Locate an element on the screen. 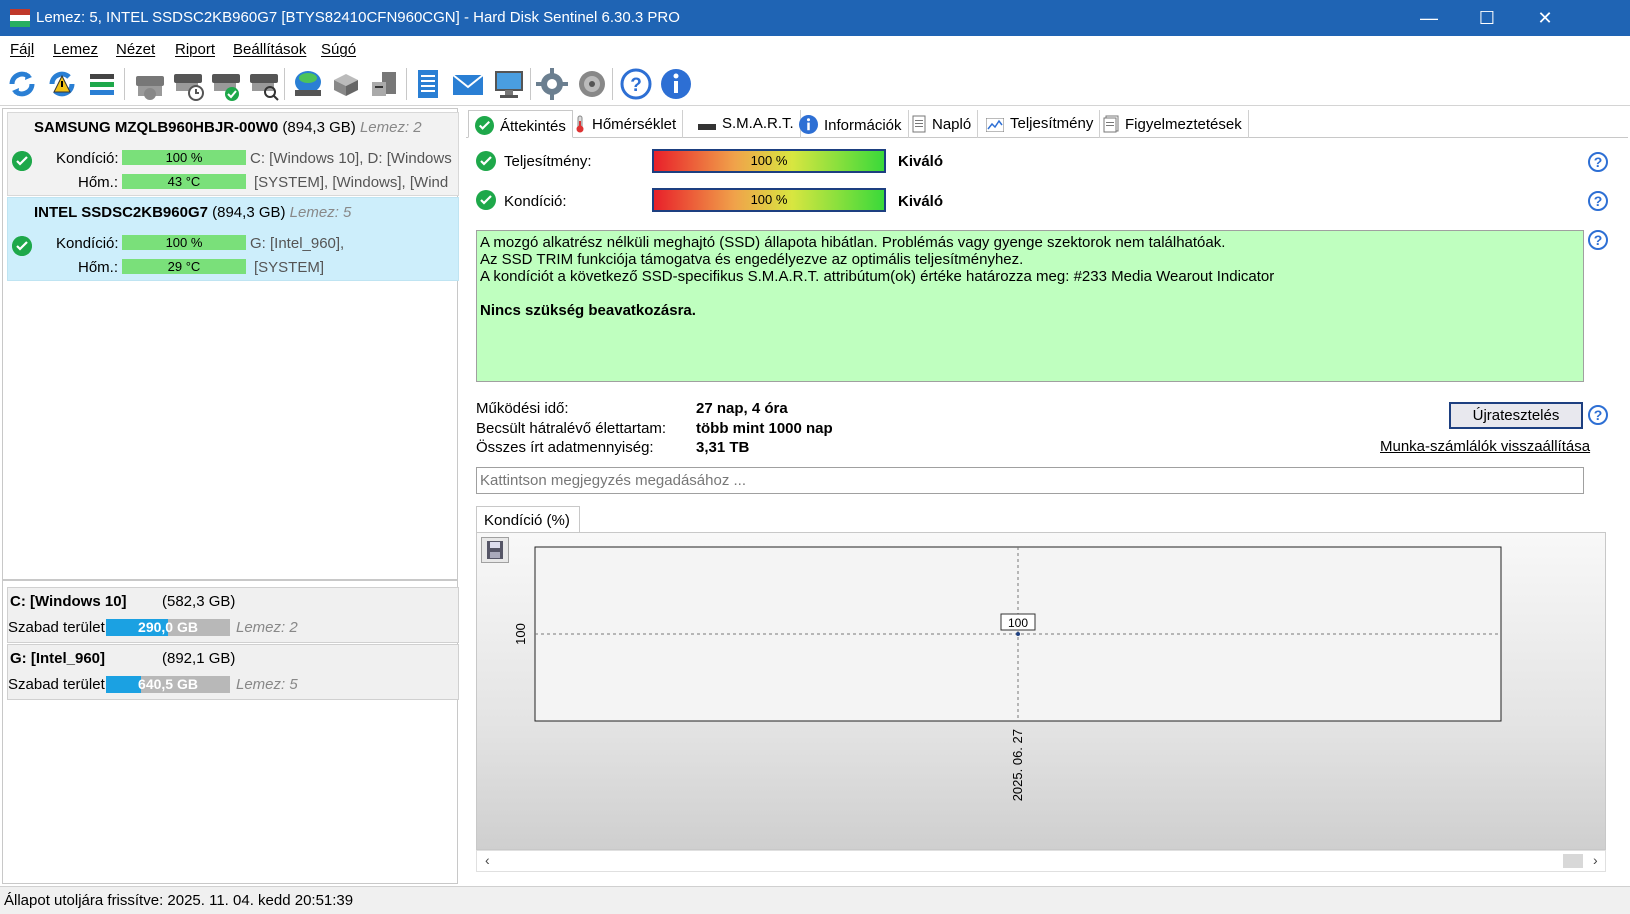 The image size is (1630, 914). server-disk-icon is located at coordinates (384, 84).